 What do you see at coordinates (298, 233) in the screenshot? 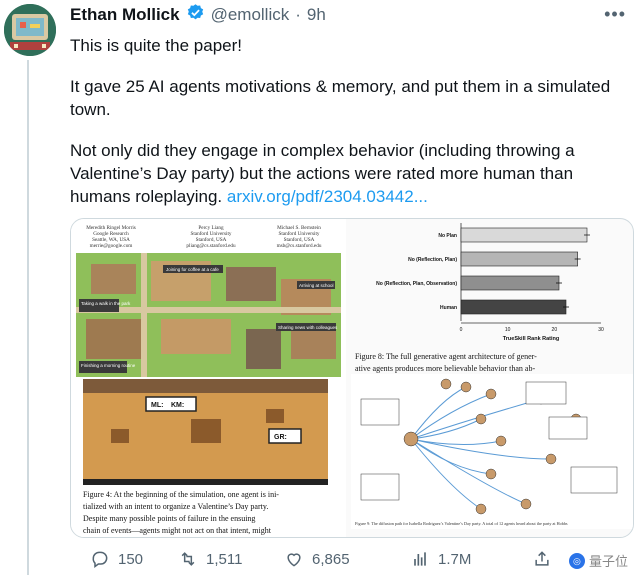
I see `author-affil-3: Stanford University` at bounding box center [298, 233].